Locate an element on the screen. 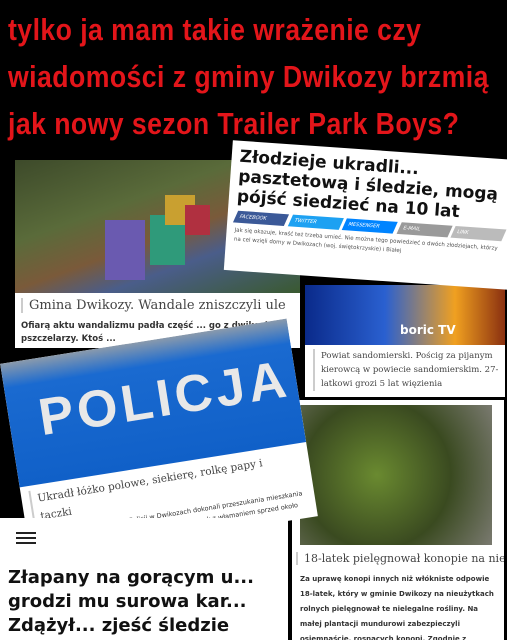 This screenshot has width=507, height=640. share-email-button: E-mail is located at coordinates (424, 230).